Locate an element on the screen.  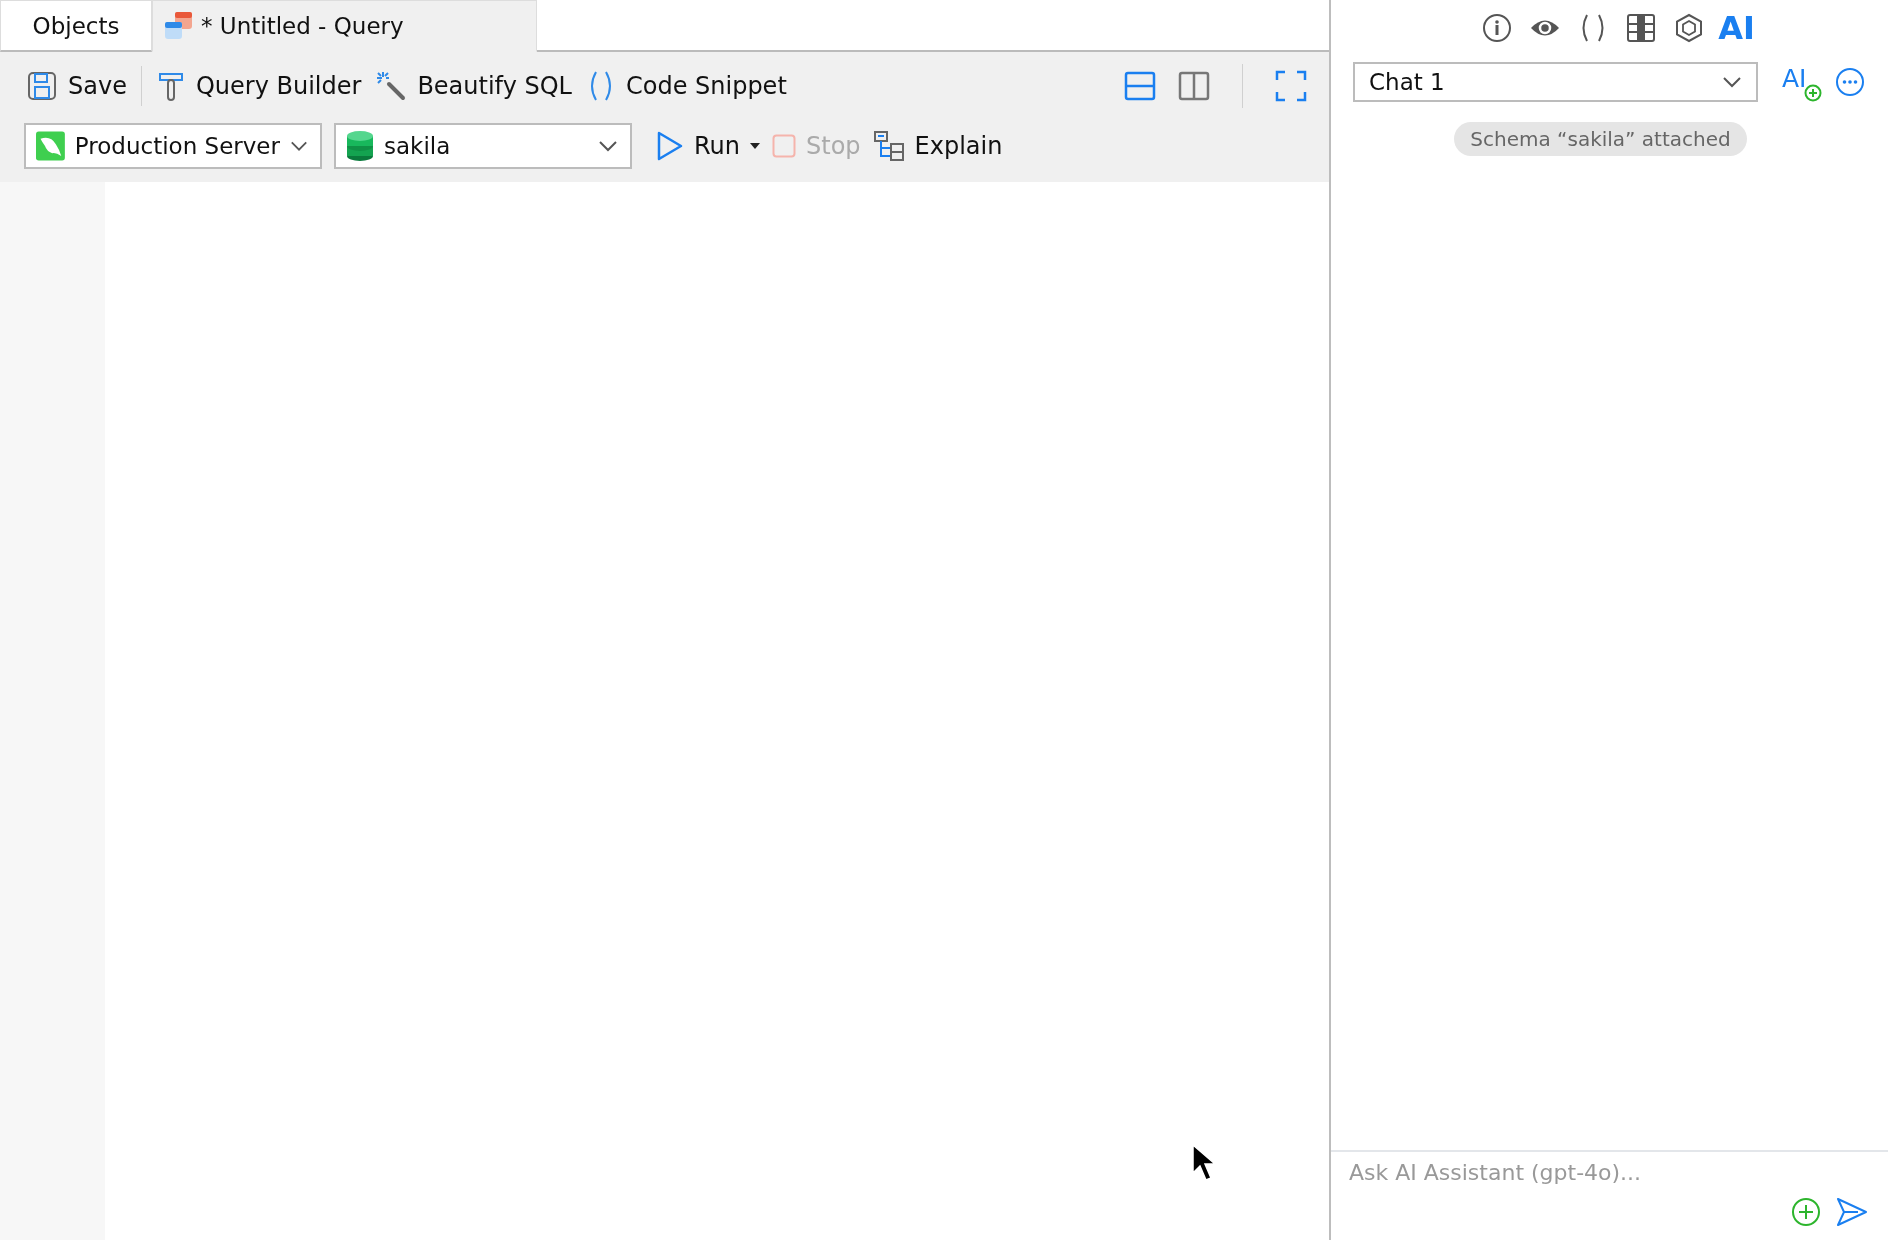
database-dropdown: sakila is located at coordinates (483, 146).